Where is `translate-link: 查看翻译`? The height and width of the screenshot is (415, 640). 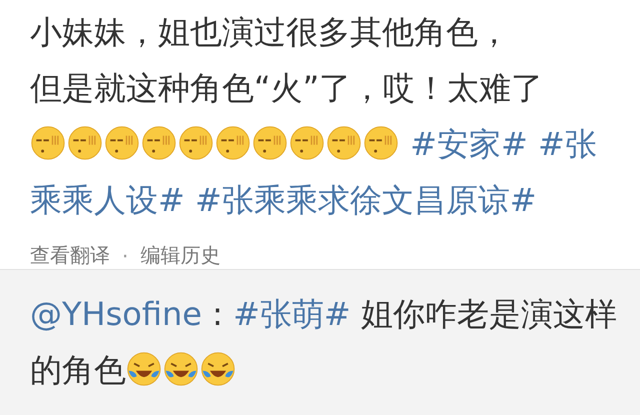
translate-link: 查看翻译 is located at coordinates (70, 255).